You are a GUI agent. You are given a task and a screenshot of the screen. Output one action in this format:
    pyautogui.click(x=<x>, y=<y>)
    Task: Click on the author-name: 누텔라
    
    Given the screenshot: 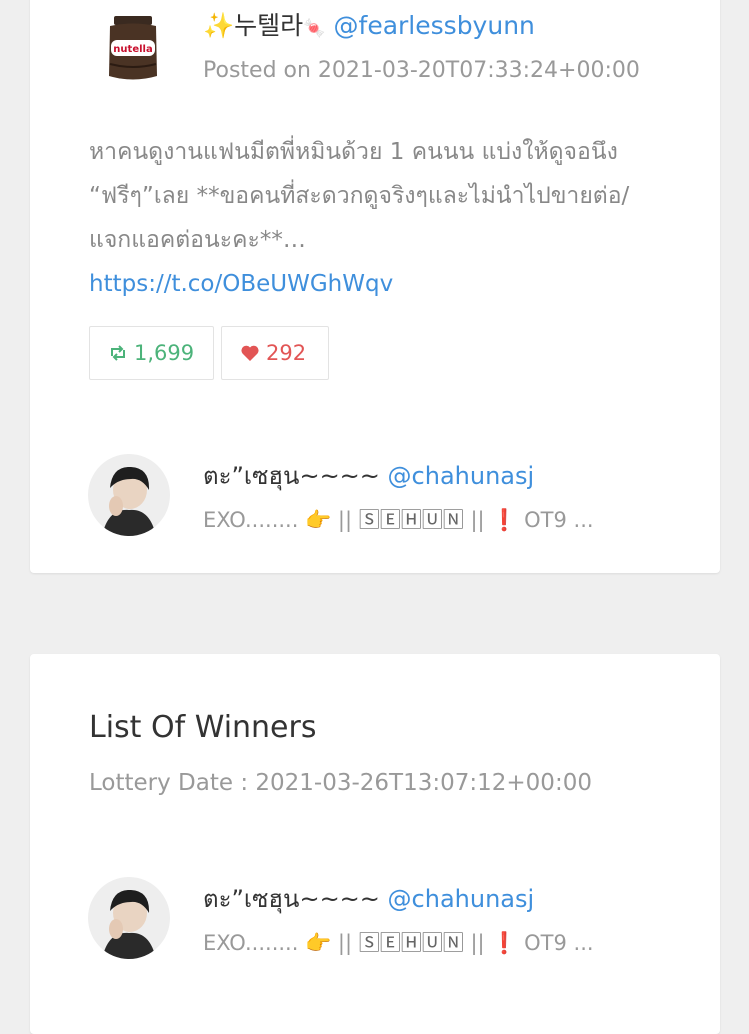 What is the action you would take?
    pyautogui.click(x=269, y=25)
    